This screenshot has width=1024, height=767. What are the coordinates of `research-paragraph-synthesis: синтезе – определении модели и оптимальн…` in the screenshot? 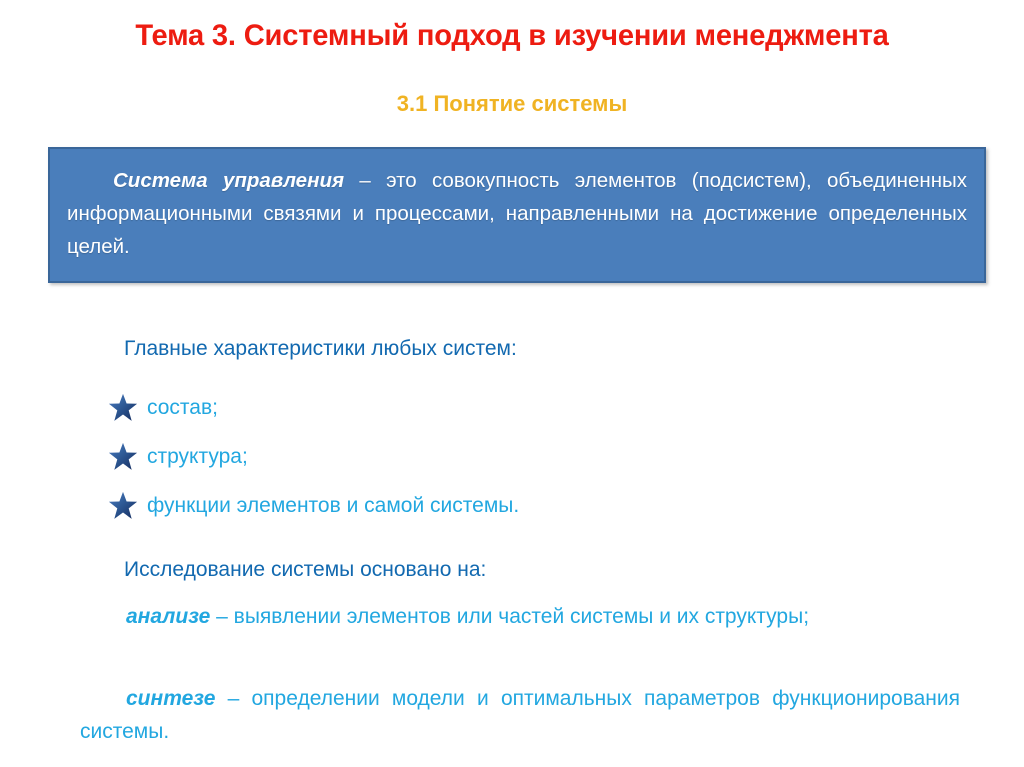 It's located at (520, 715).